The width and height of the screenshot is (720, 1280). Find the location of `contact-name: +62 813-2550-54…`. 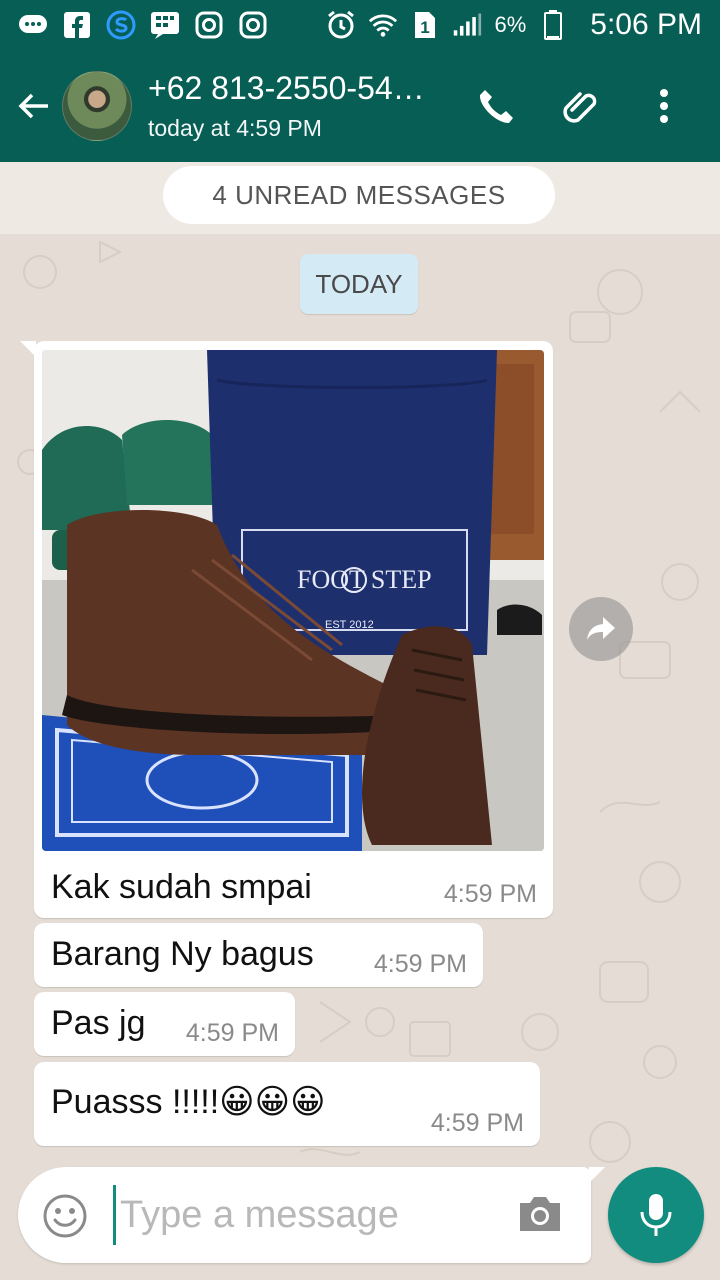

contact-name: +62 813-2550-54… is located at coordinates (286, 88).